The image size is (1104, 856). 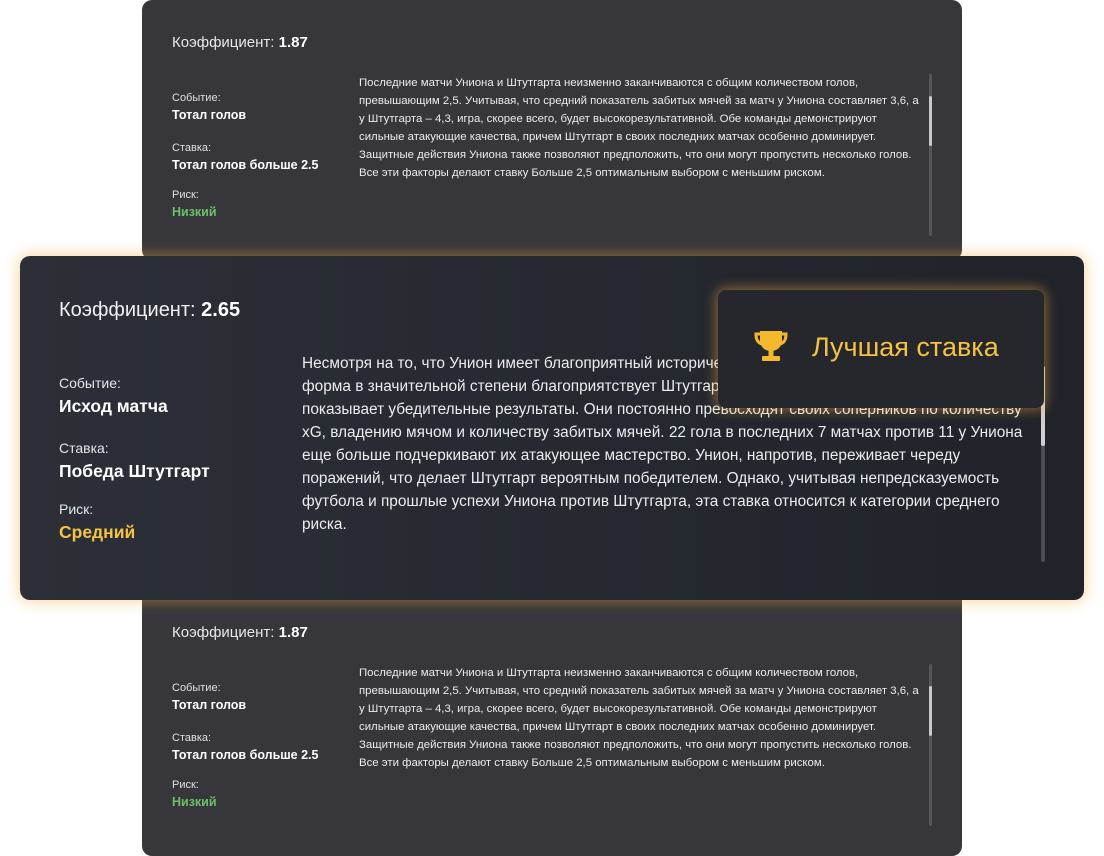 What do you see at coordinates (905, 347) in the screenshot?
I see `best-bet-title: Лучшая ставка` at bounding box center [905, 347].